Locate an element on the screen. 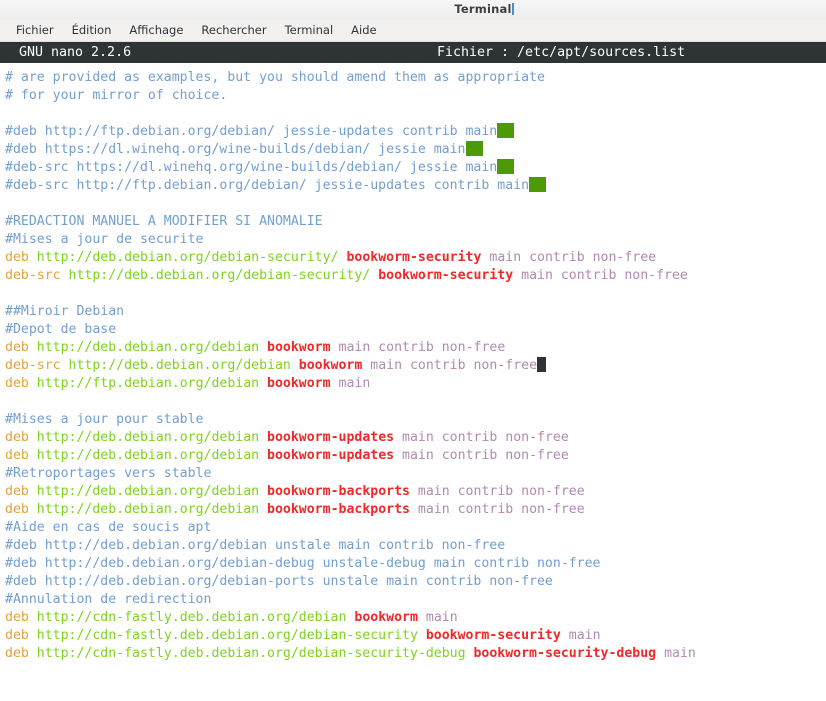 The height and width of the screenshot is (701, 826). menu-item-label: Édition is located at coordinates (91, 29).